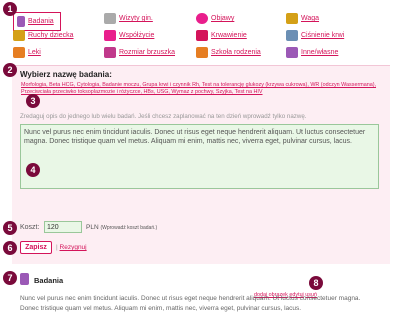 This screenshot has height=330, width=400. Describe the element at coordinates (10, 248) in the screenshot. I see `marker-6: 6` at that location.